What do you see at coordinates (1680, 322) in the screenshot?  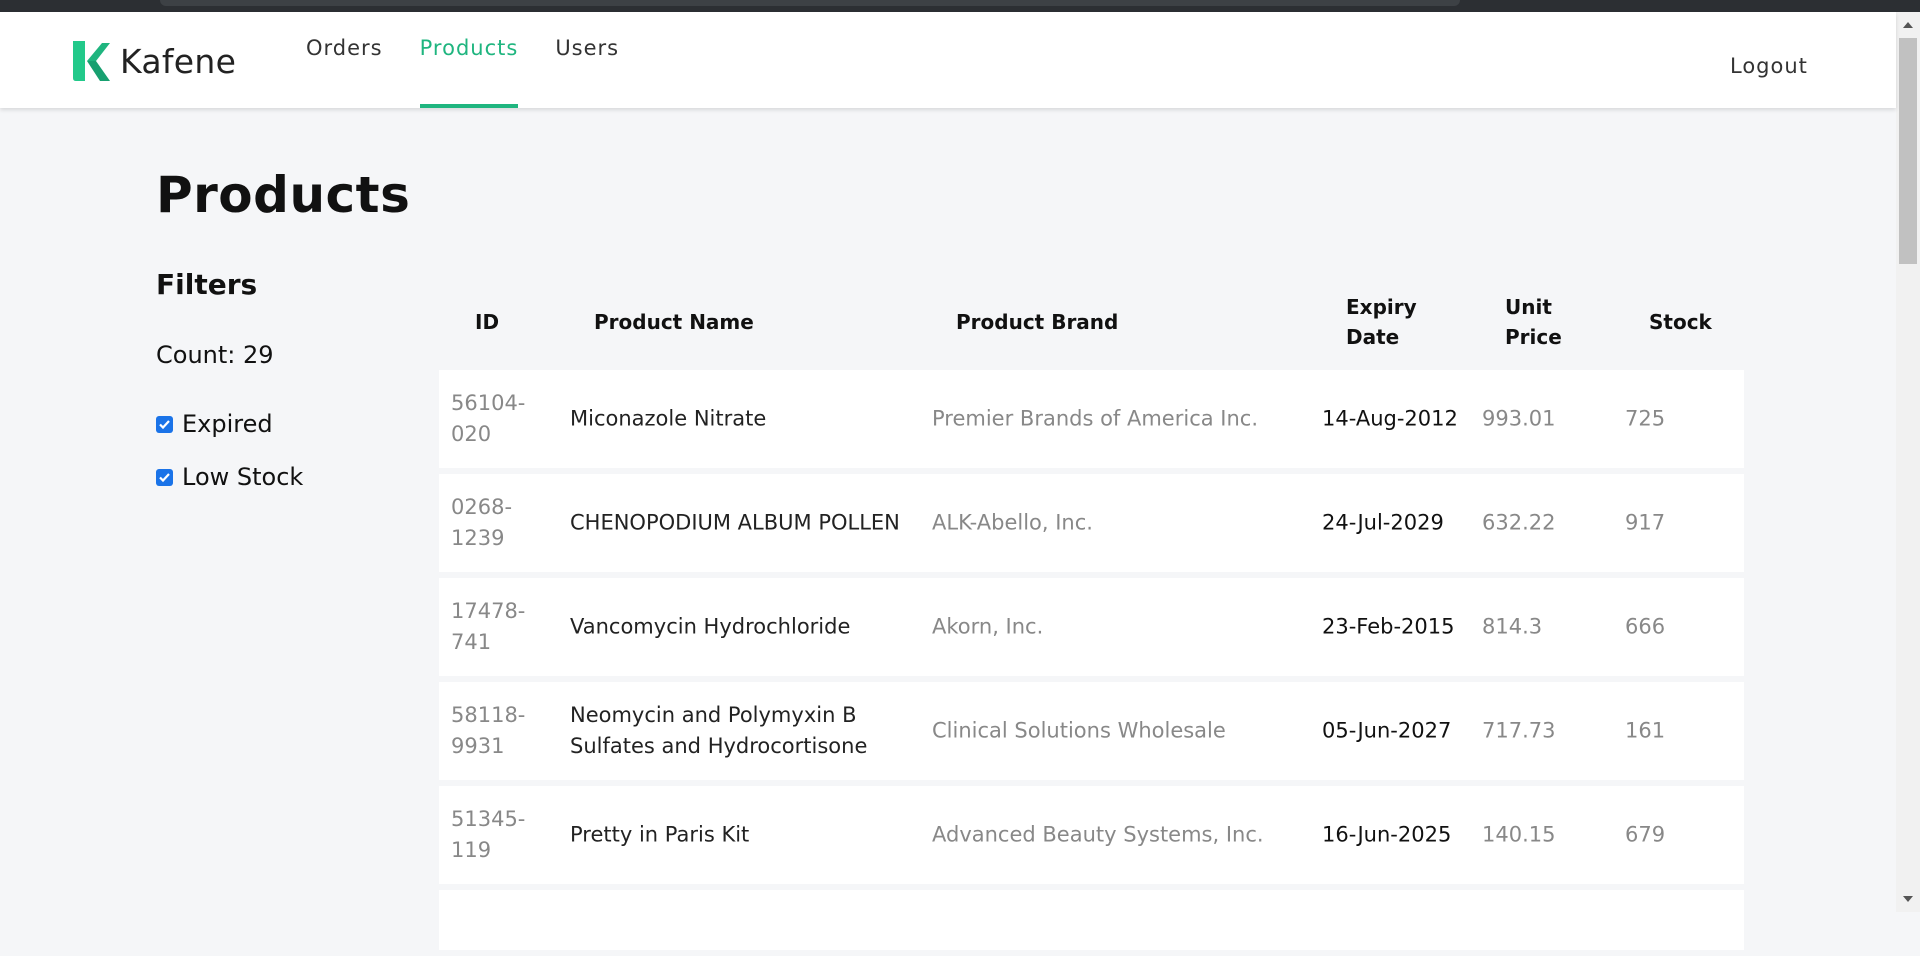 I see `col-stock: Stock` at bounding box center [1680, 322].